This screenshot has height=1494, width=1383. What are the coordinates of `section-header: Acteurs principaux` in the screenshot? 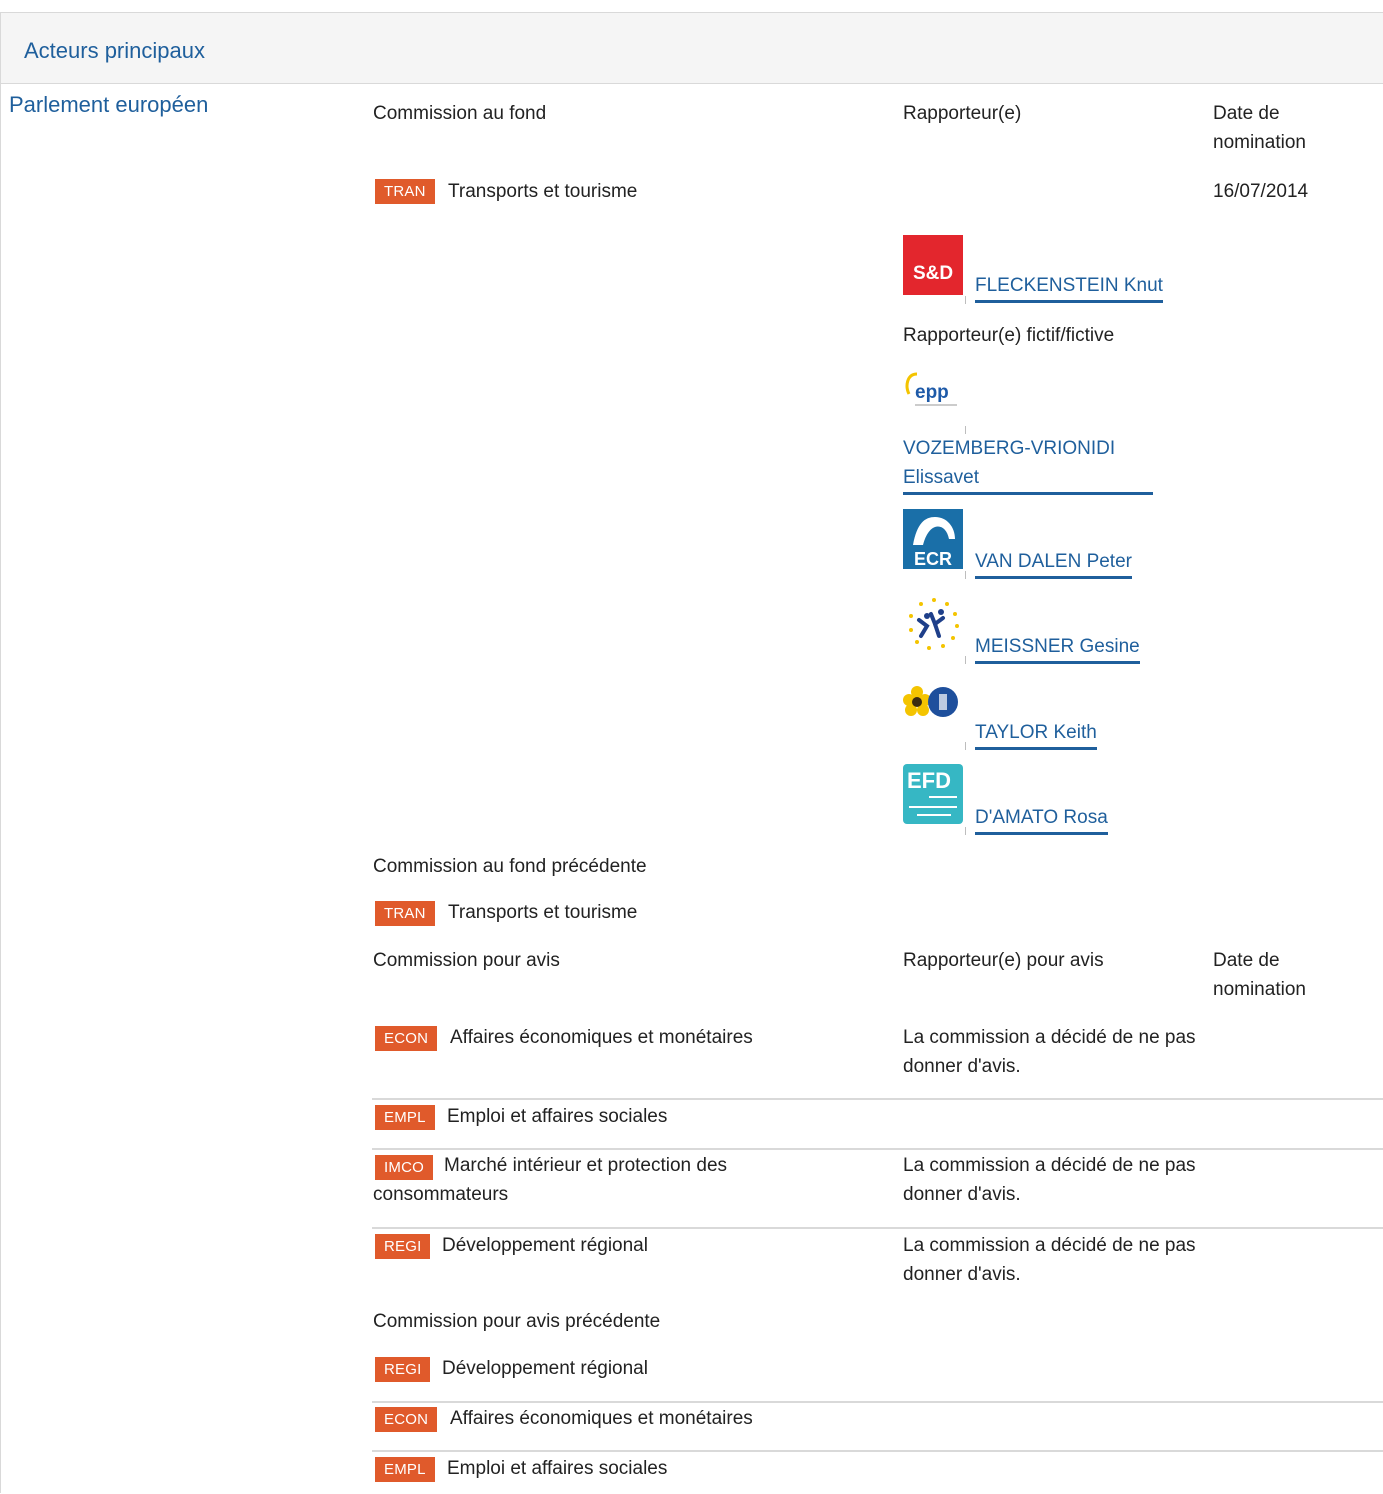 It's located at (692, 48).